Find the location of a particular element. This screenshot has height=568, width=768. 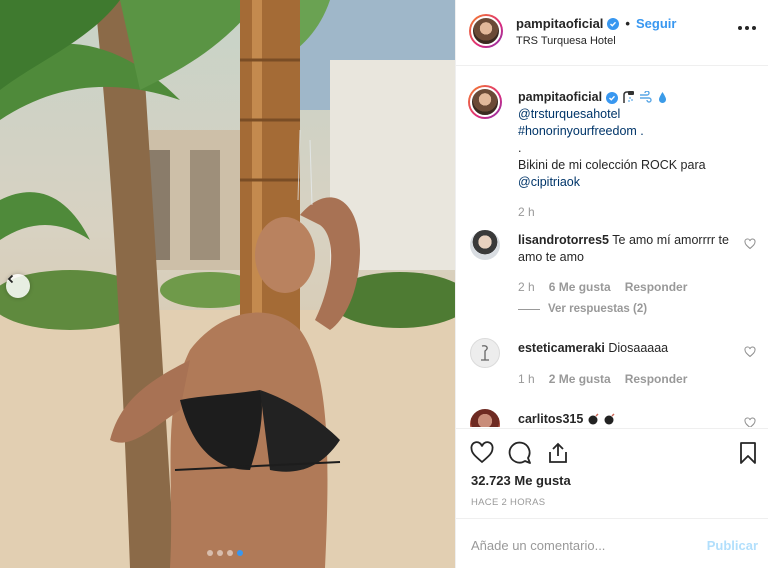

caption-hashtag: #honorinyourfreedom . is located at coordinates (581, 131).